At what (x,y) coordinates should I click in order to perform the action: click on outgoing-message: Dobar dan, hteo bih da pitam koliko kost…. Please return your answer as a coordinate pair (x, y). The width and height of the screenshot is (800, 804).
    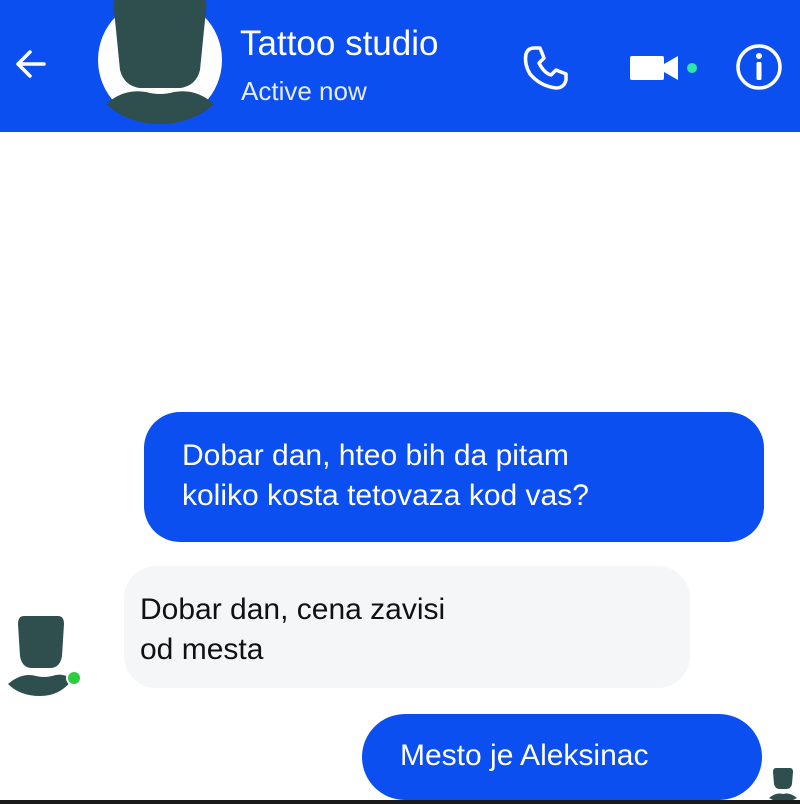
    Looking at the image, I should click on (454, 477).